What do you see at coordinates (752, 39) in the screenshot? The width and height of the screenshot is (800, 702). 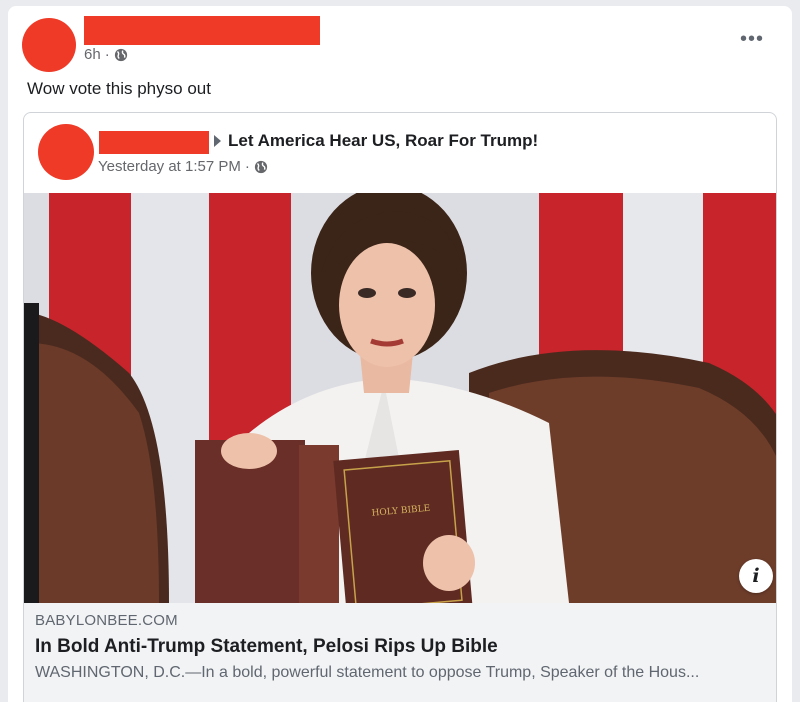 I see `more-options-icon: •••` at bounding box center [752, 39].